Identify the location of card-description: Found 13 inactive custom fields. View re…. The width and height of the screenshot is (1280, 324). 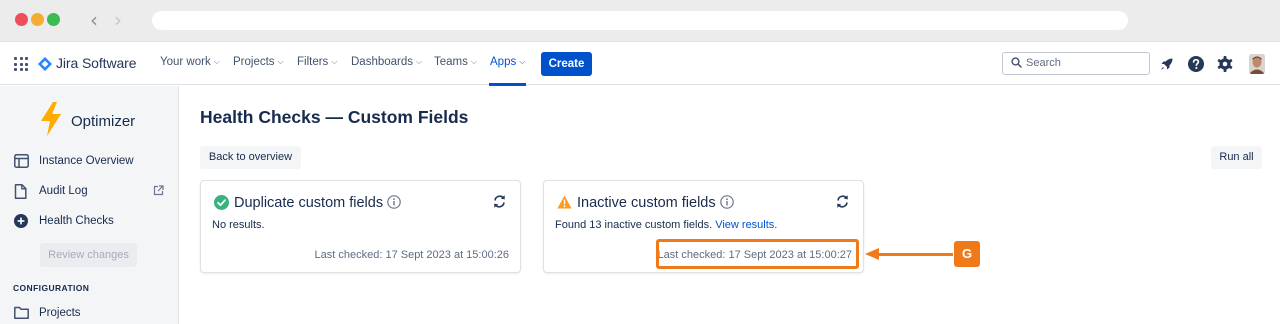
(666, 225).